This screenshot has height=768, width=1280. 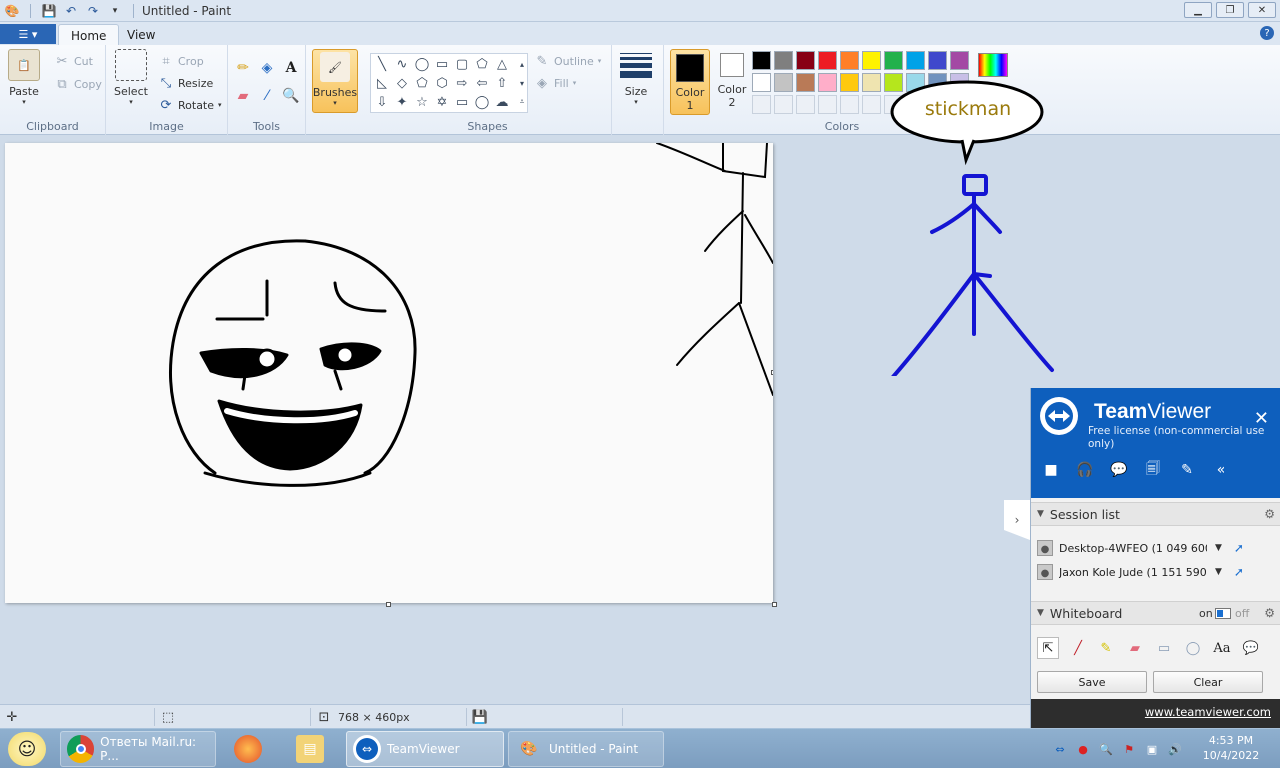 What do you see at coordinates (555, 83) in the screenshot?
I see `fill-button: ◈ Fill ▾` at bounding box center [555, 83].